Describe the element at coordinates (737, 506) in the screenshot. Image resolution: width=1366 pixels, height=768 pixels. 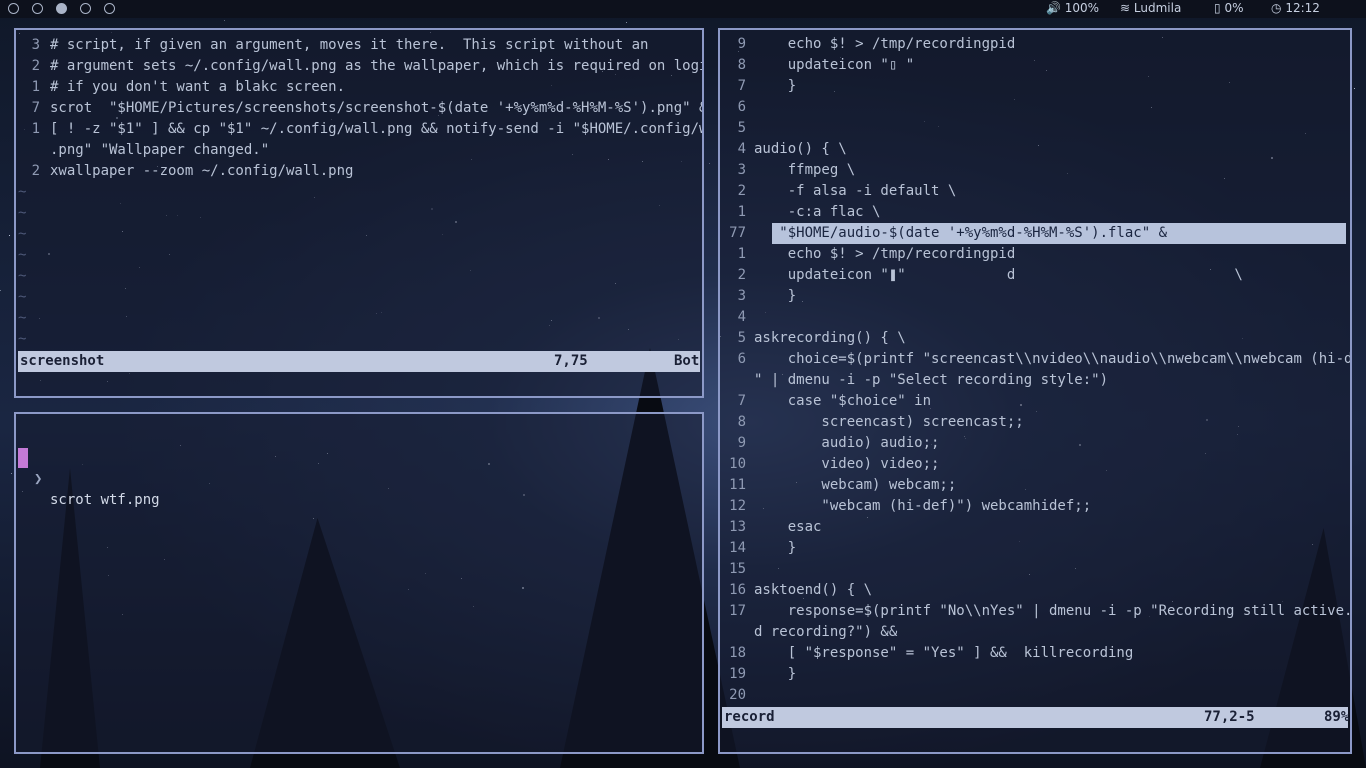
I see `line-number: 12` at that location.